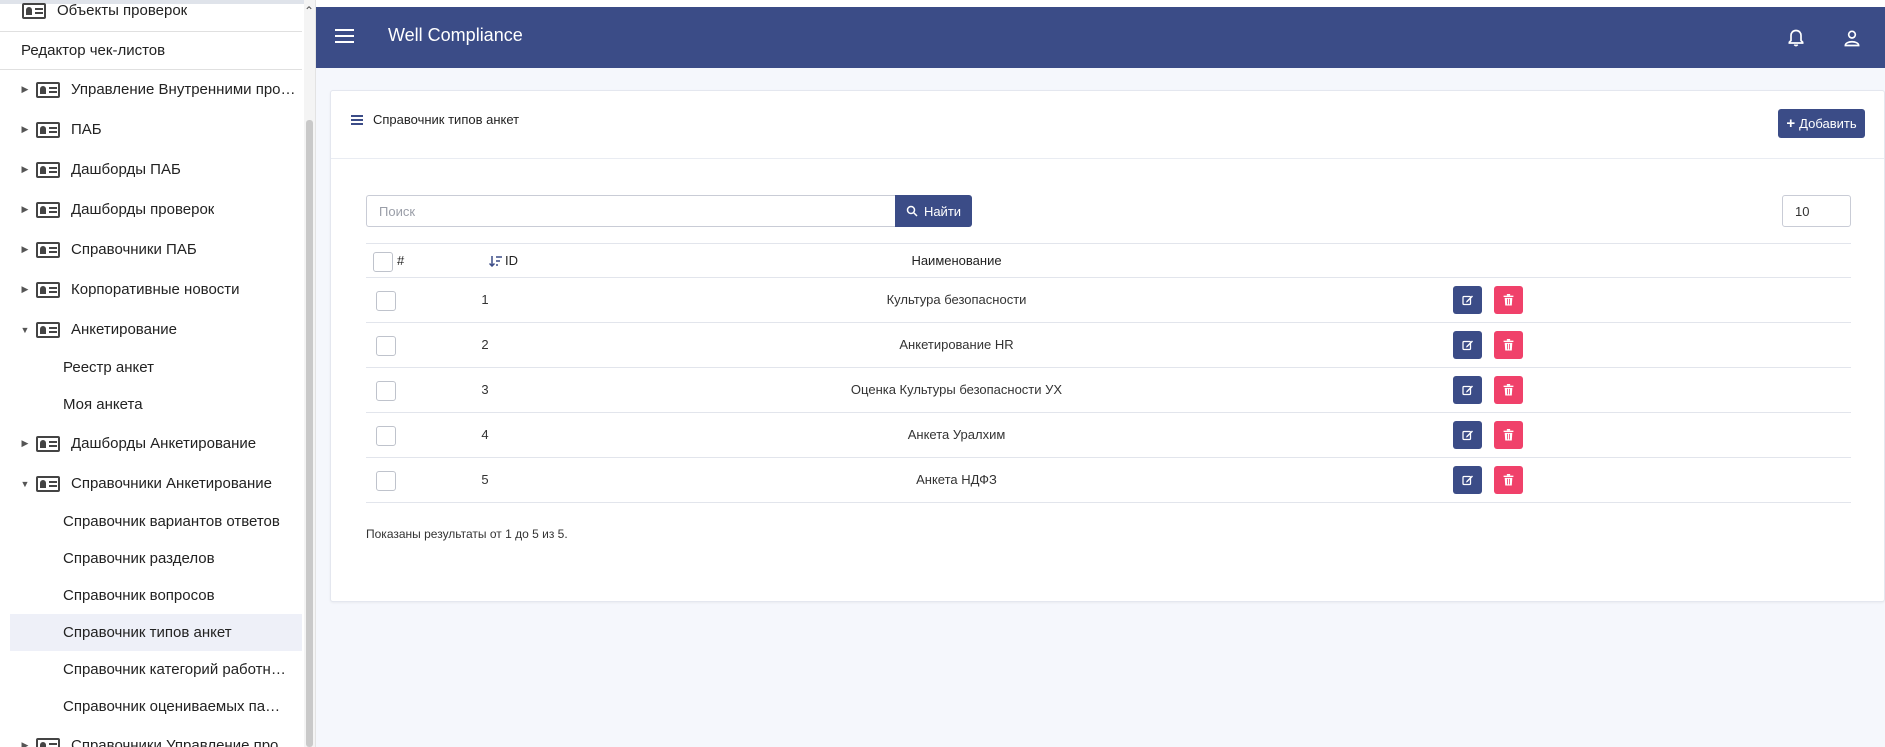  Describe the element at coordinates (1108, 345) in the screenshot. I see `table-row: 2 Анкетирование HR` at that location.